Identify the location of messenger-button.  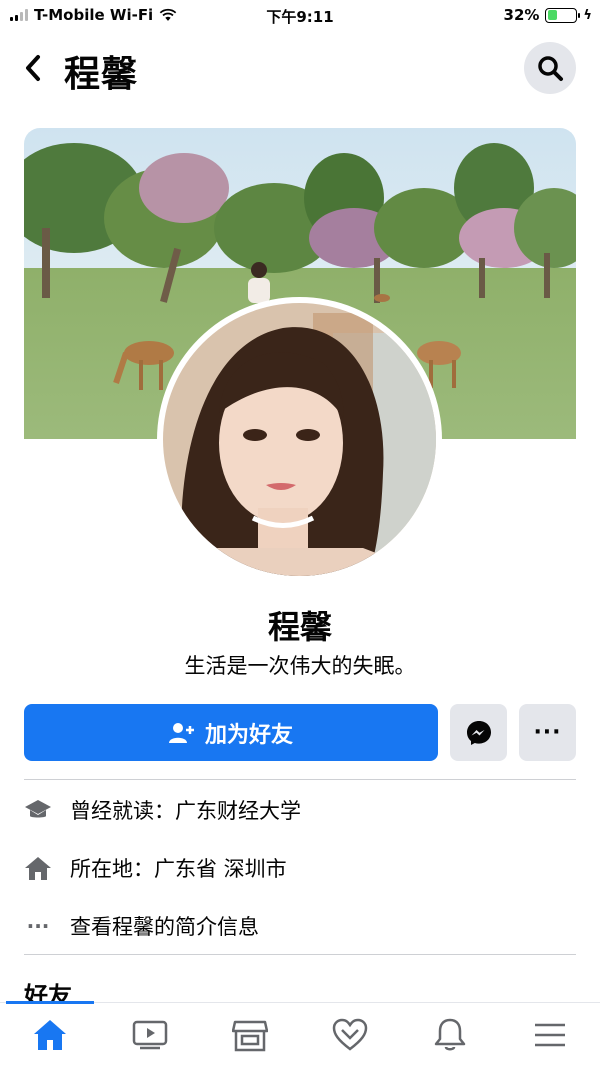
(478, 732).